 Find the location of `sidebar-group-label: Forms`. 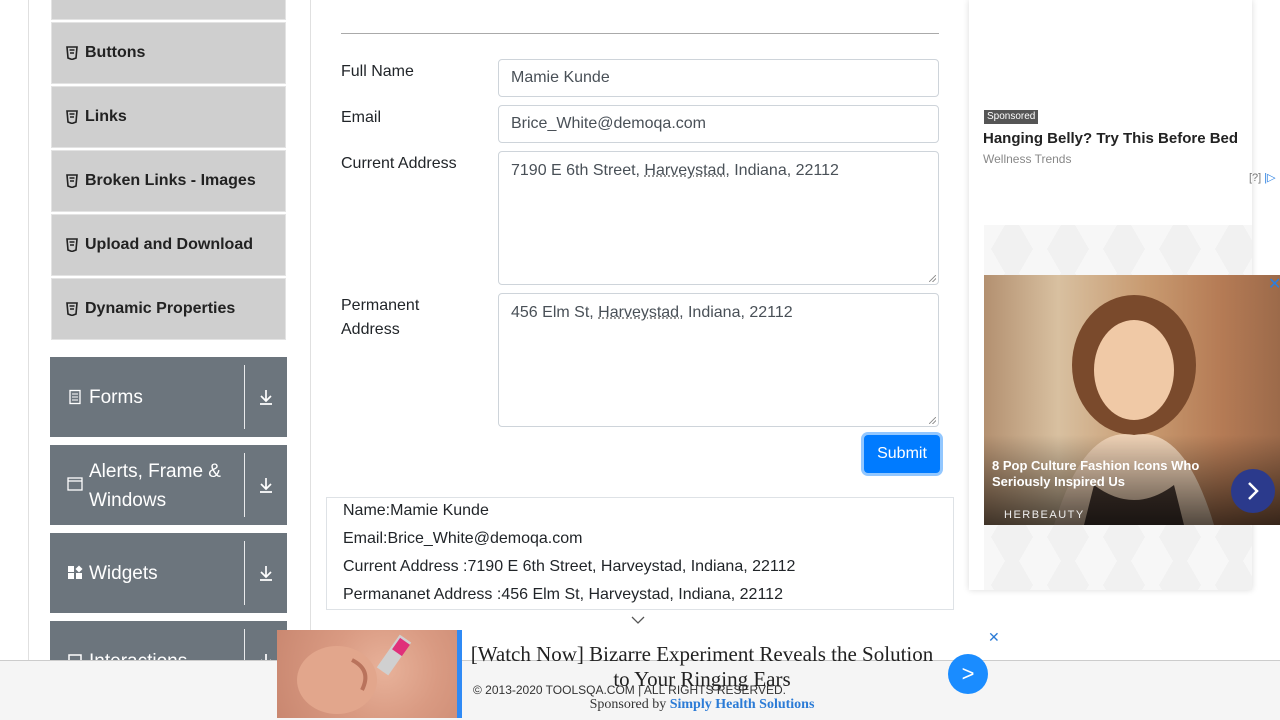

sidebar-group-label: Forms is located at coordinates (116, 397).